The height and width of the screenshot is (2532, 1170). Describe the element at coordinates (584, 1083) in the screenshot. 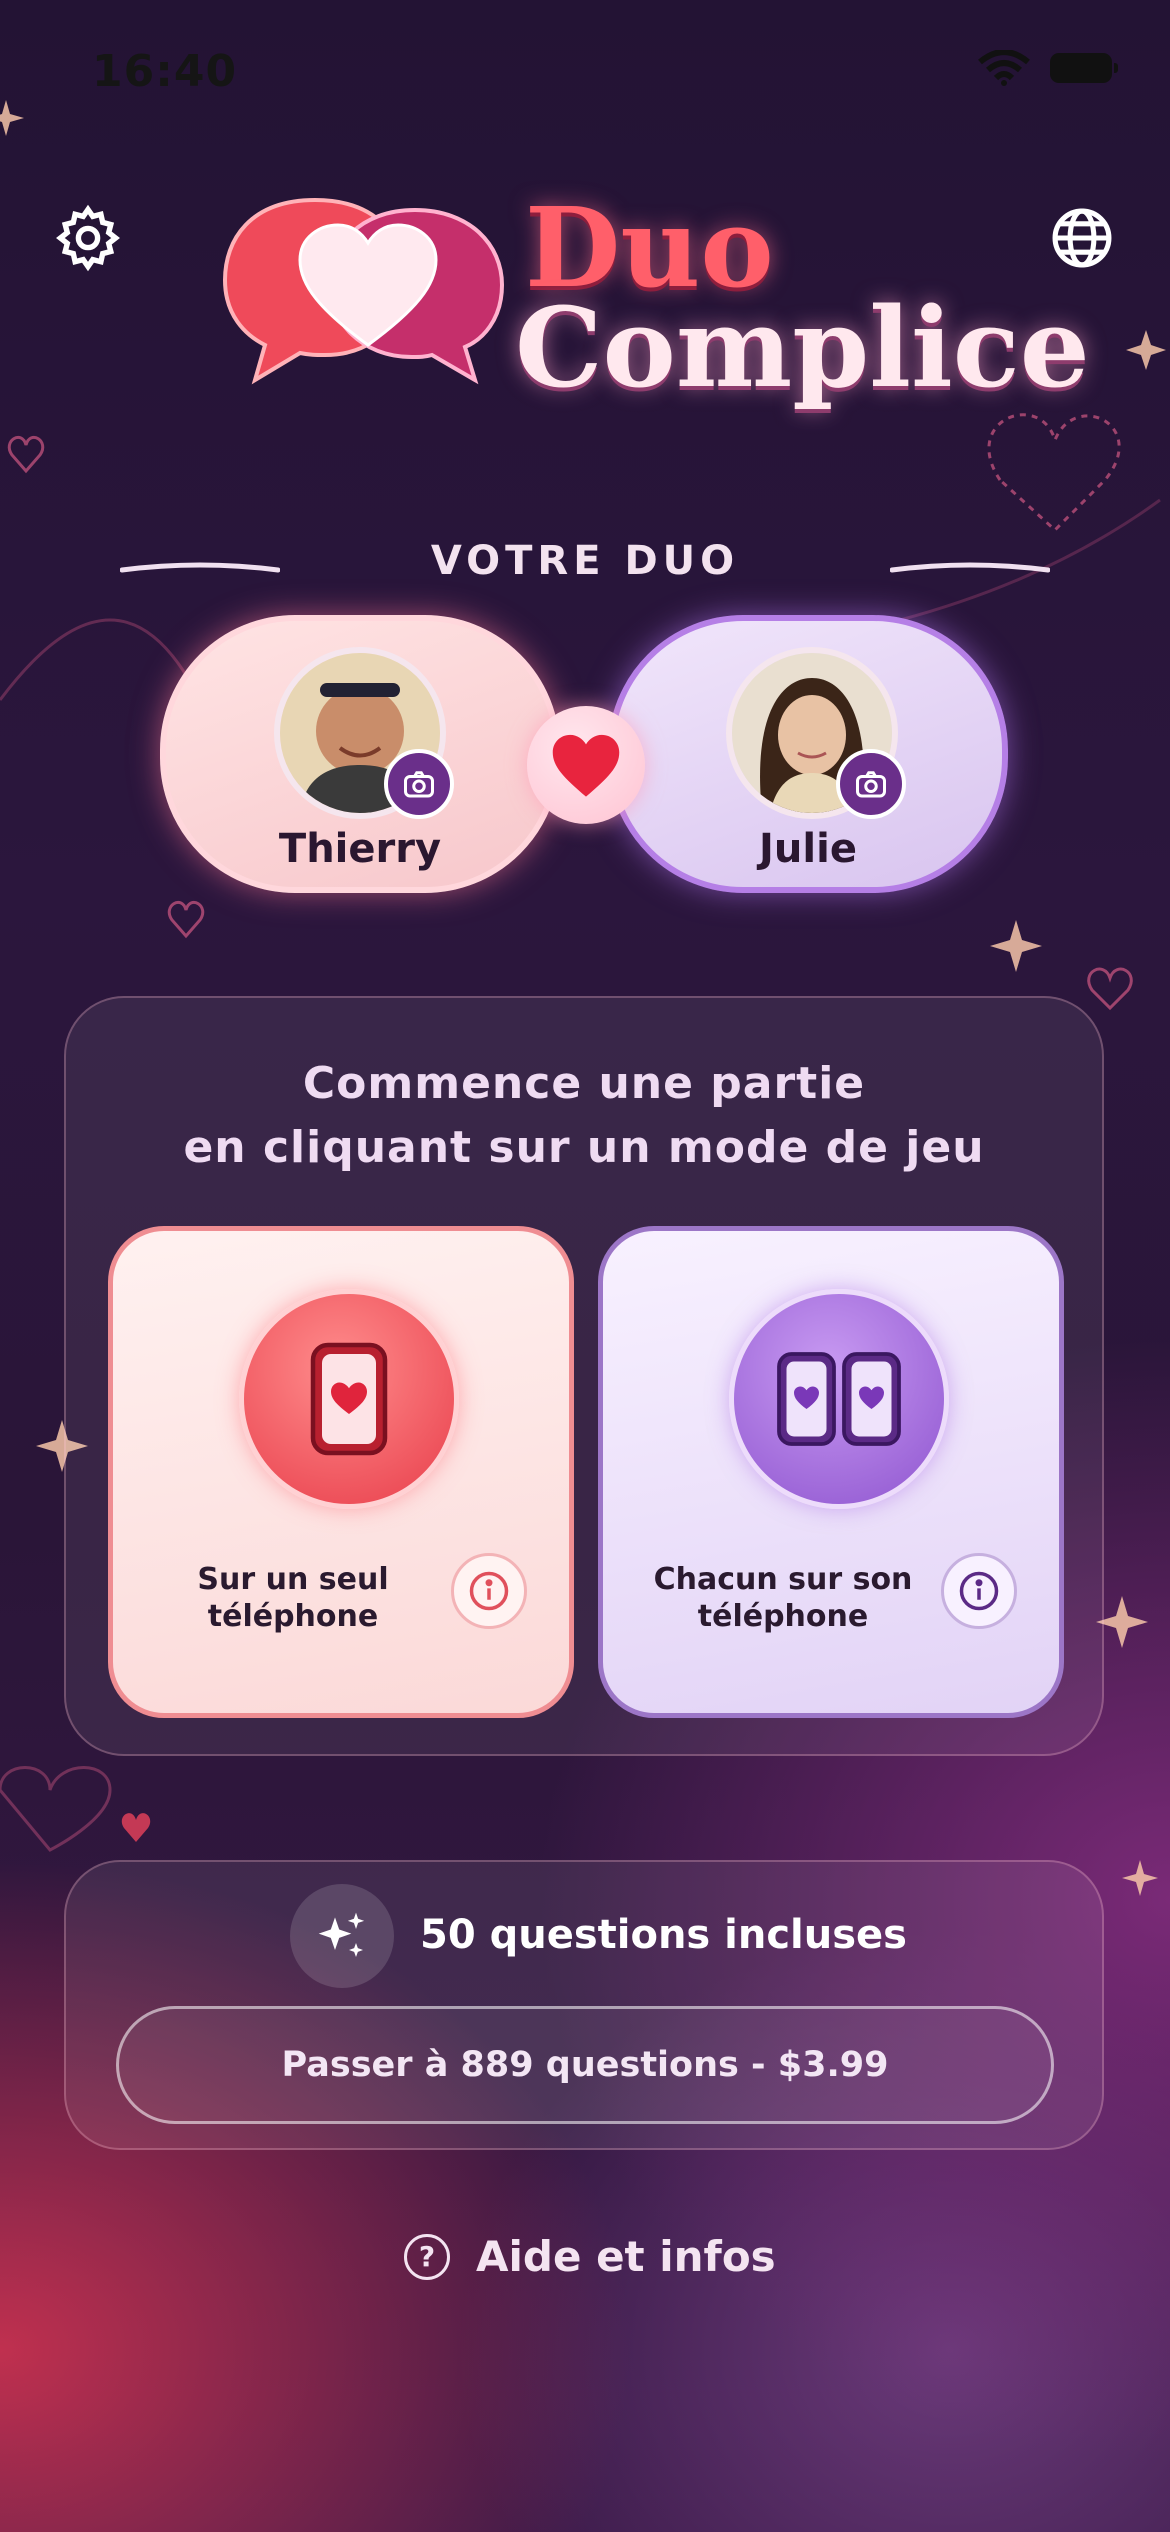

I see `game-mode-title-line1: Commence une partie` at that location.